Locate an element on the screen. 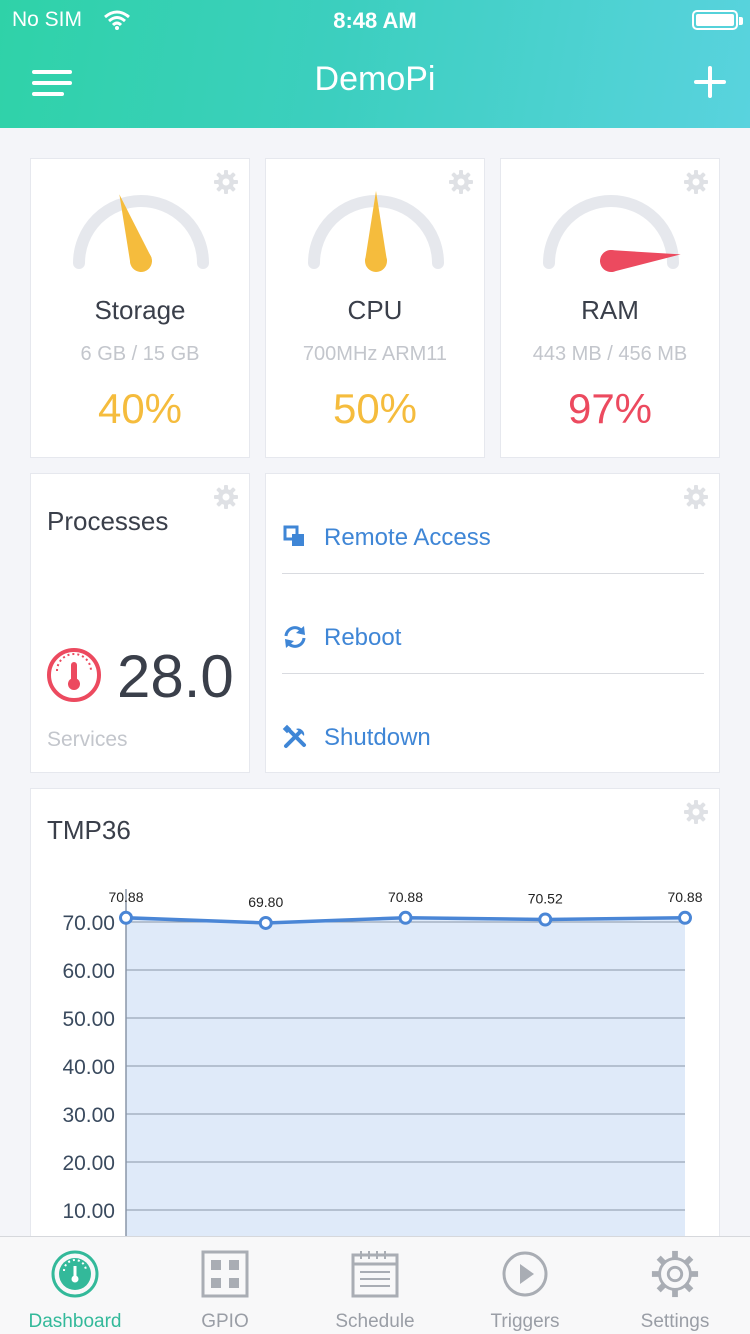  tab-label: Triggers is located at coordinates (525, 1321).